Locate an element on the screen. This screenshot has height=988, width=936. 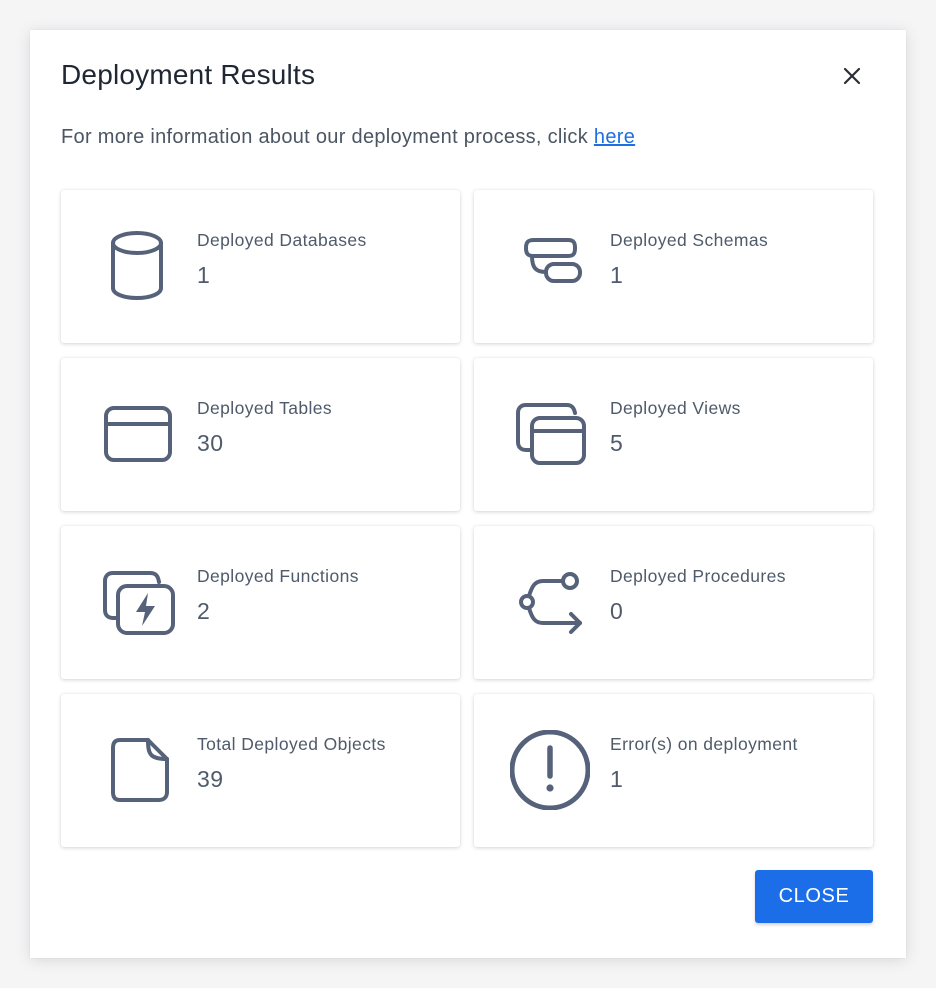
card-label: Error(s) on deployment is located at coordinates (704, 744).